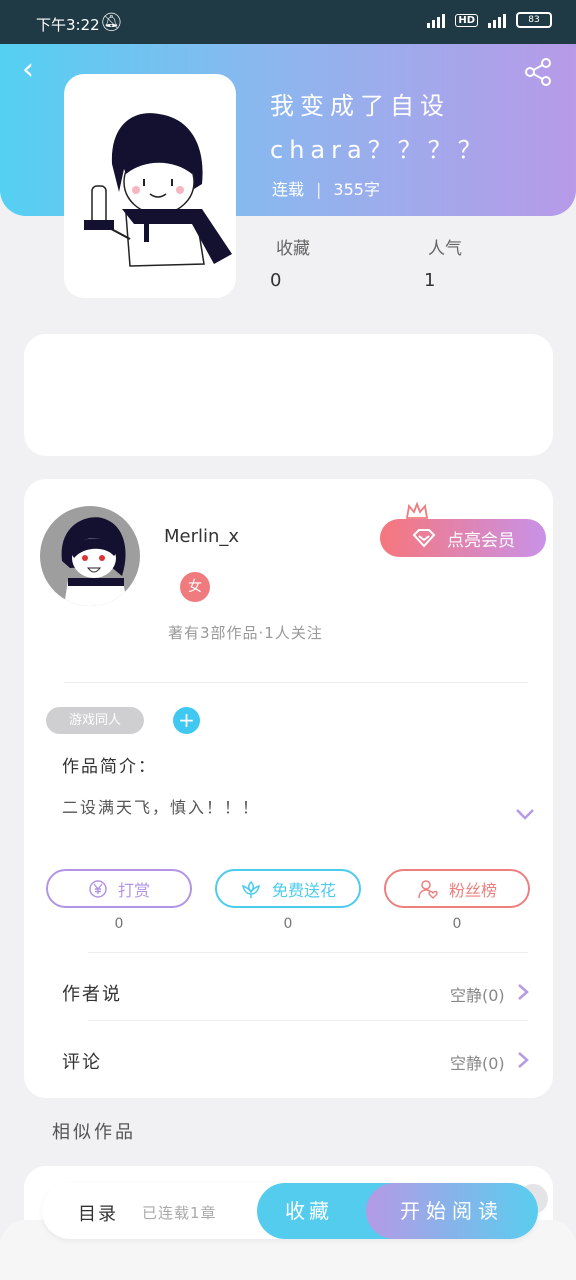 The image size is (576, 1280). I want to click on author-avatar, so click(90, 556).